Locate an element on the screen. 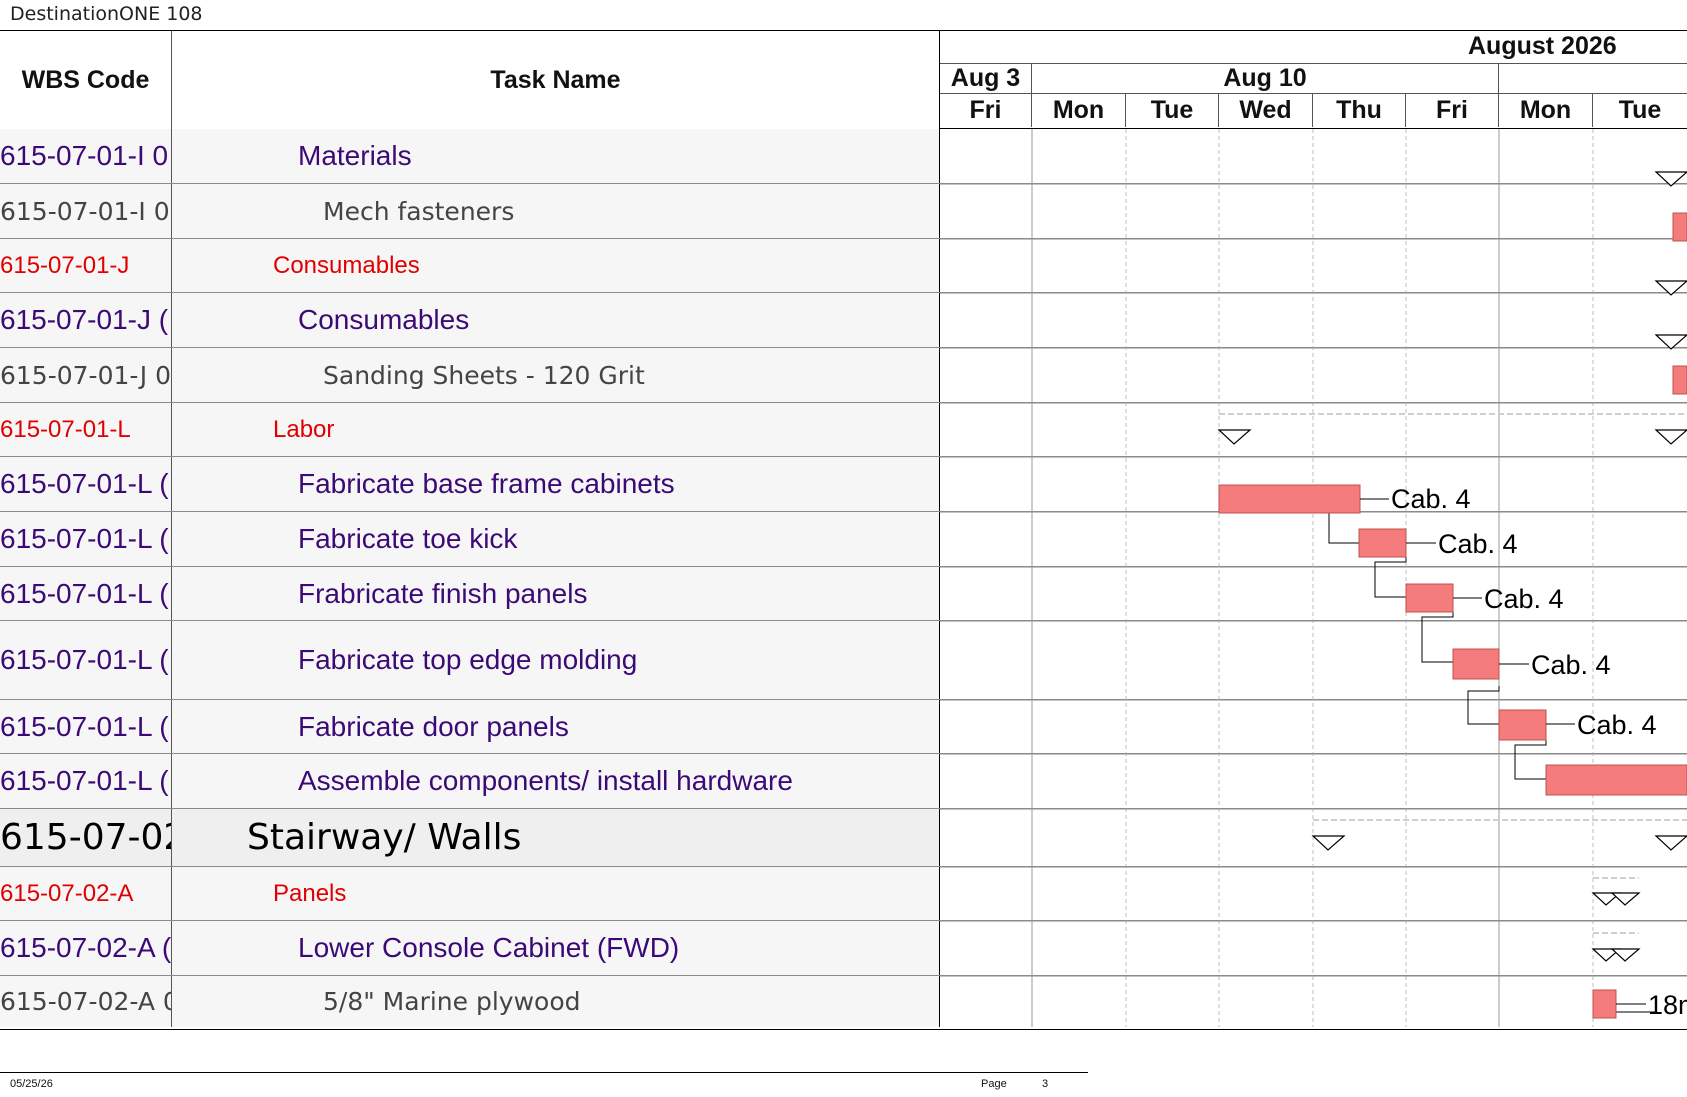  task-name: Fabricate top edge molding is located at coordinates (556, 660).